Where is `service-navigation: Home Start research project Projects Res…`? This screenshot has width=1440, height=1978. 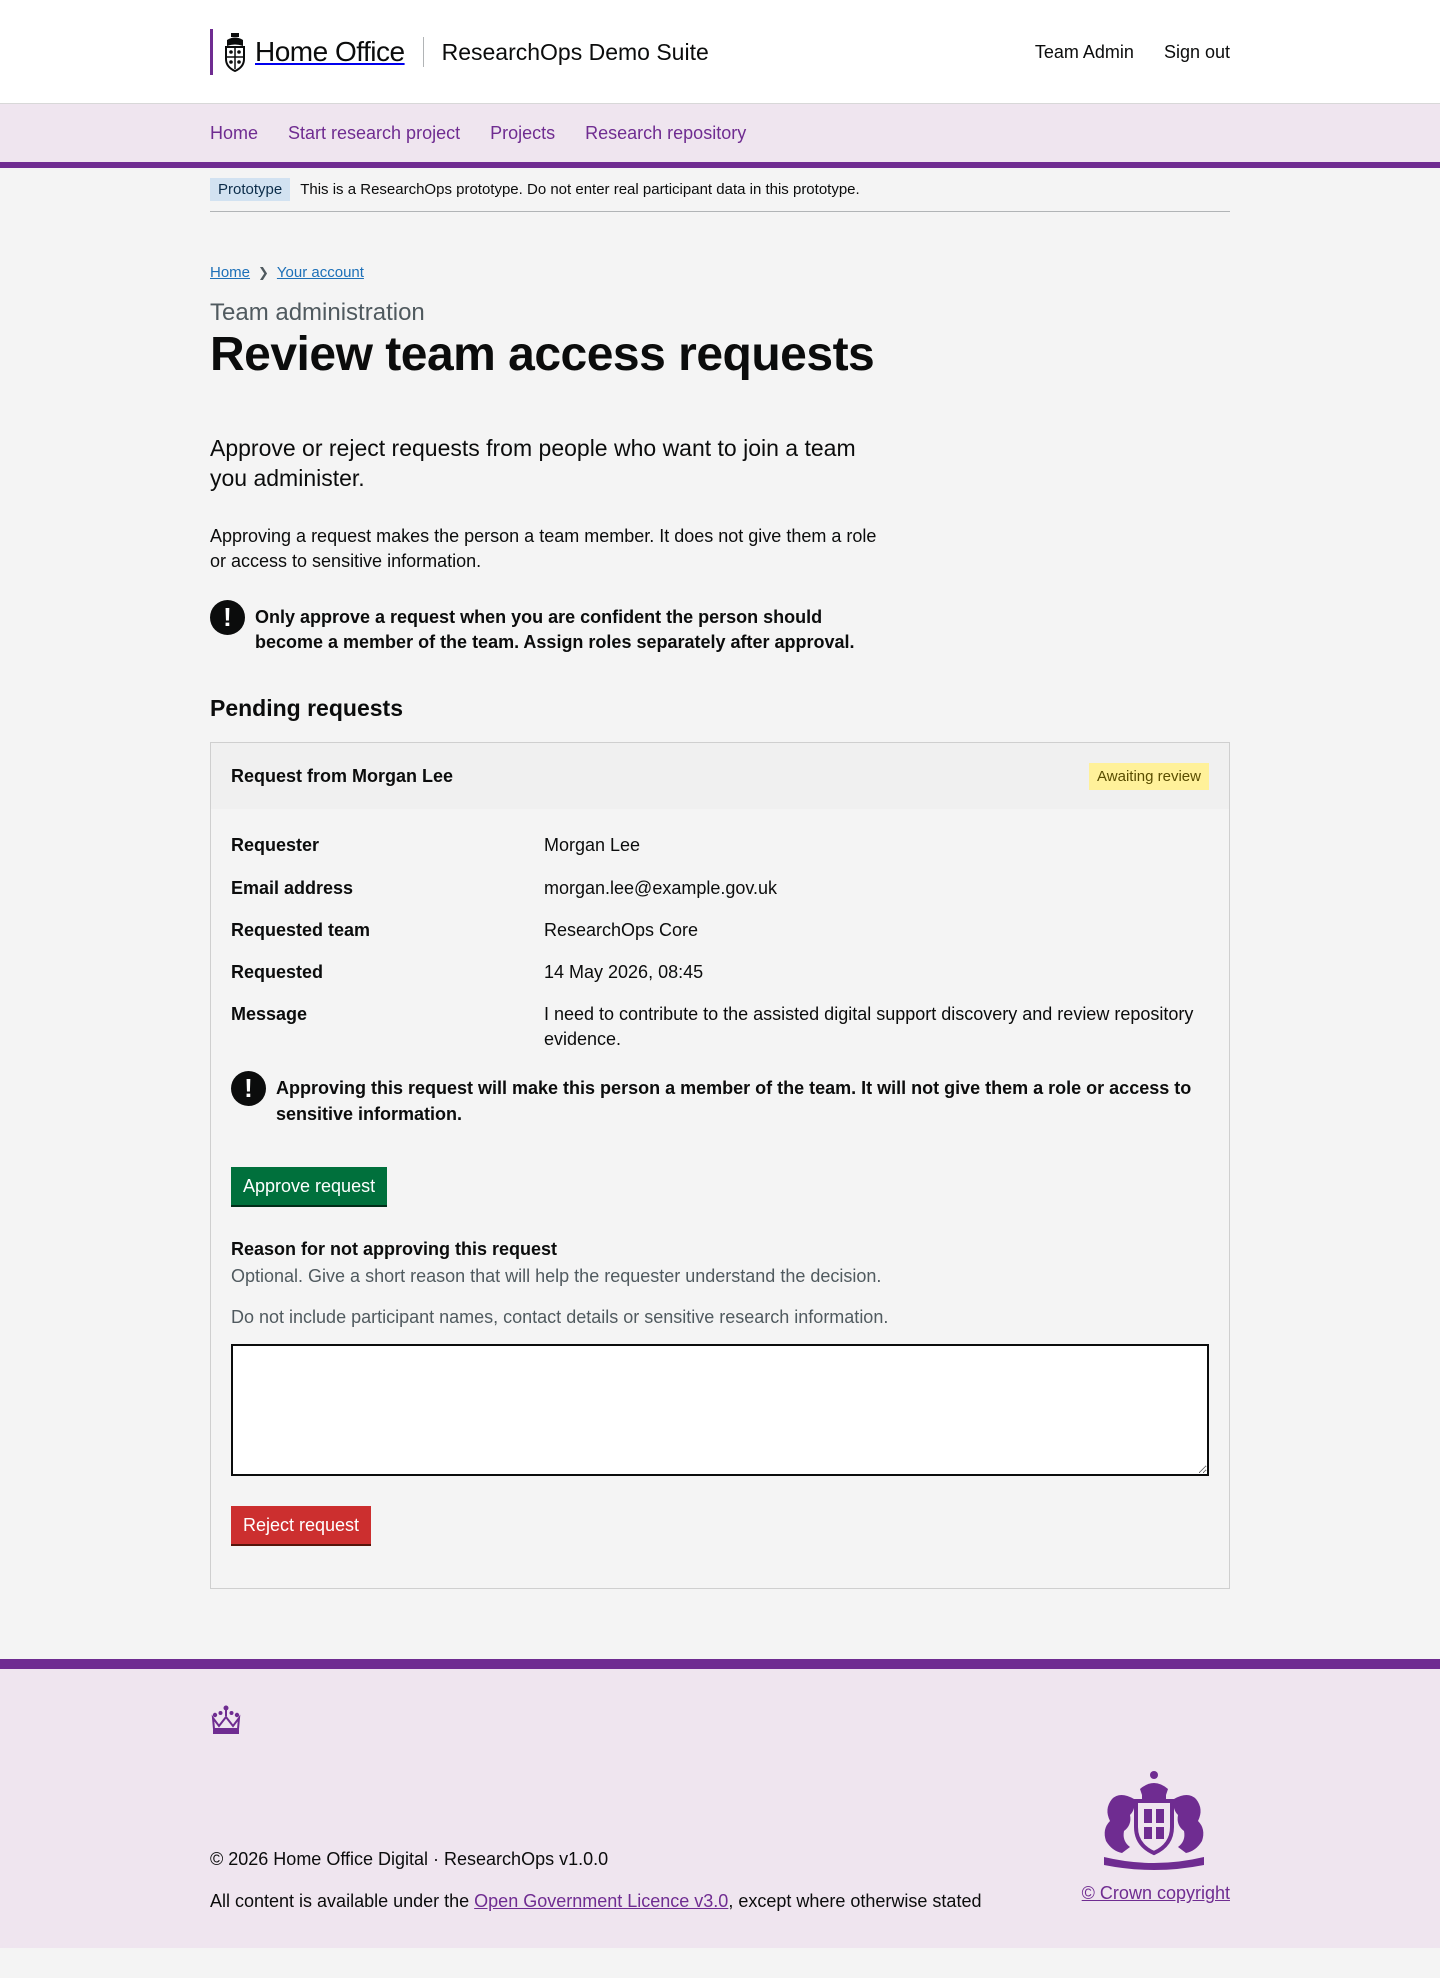
service-navigation: Home Start research project Projects Res… is located at coordinates (720, 136).